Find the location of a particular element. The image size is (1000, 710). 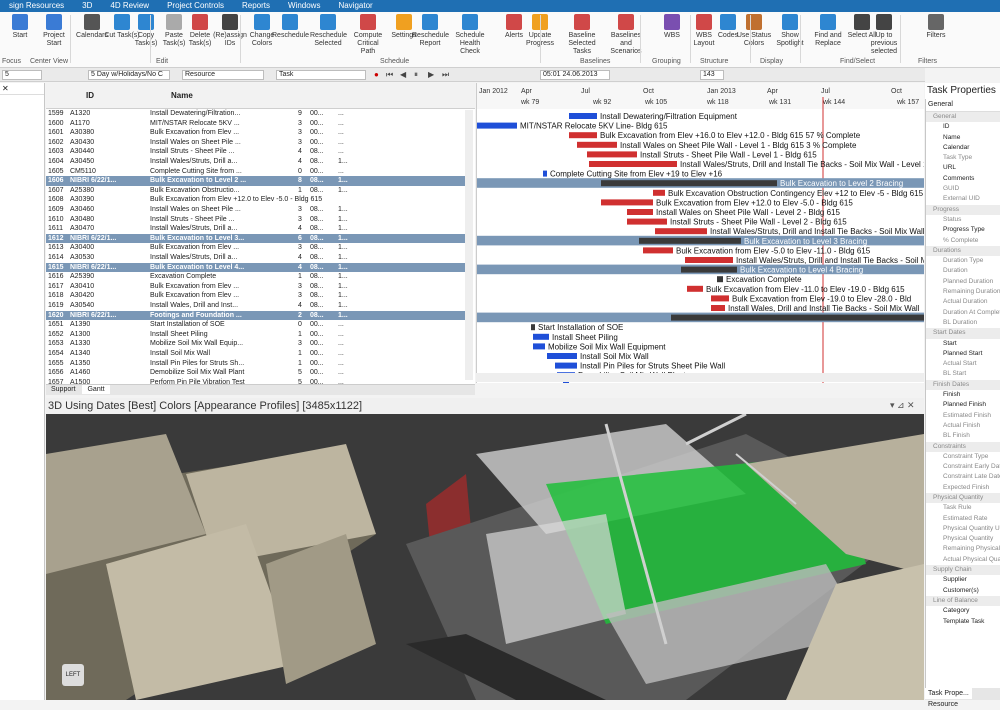

pause-icon: ⏸ is located at coordinates (416, 75).